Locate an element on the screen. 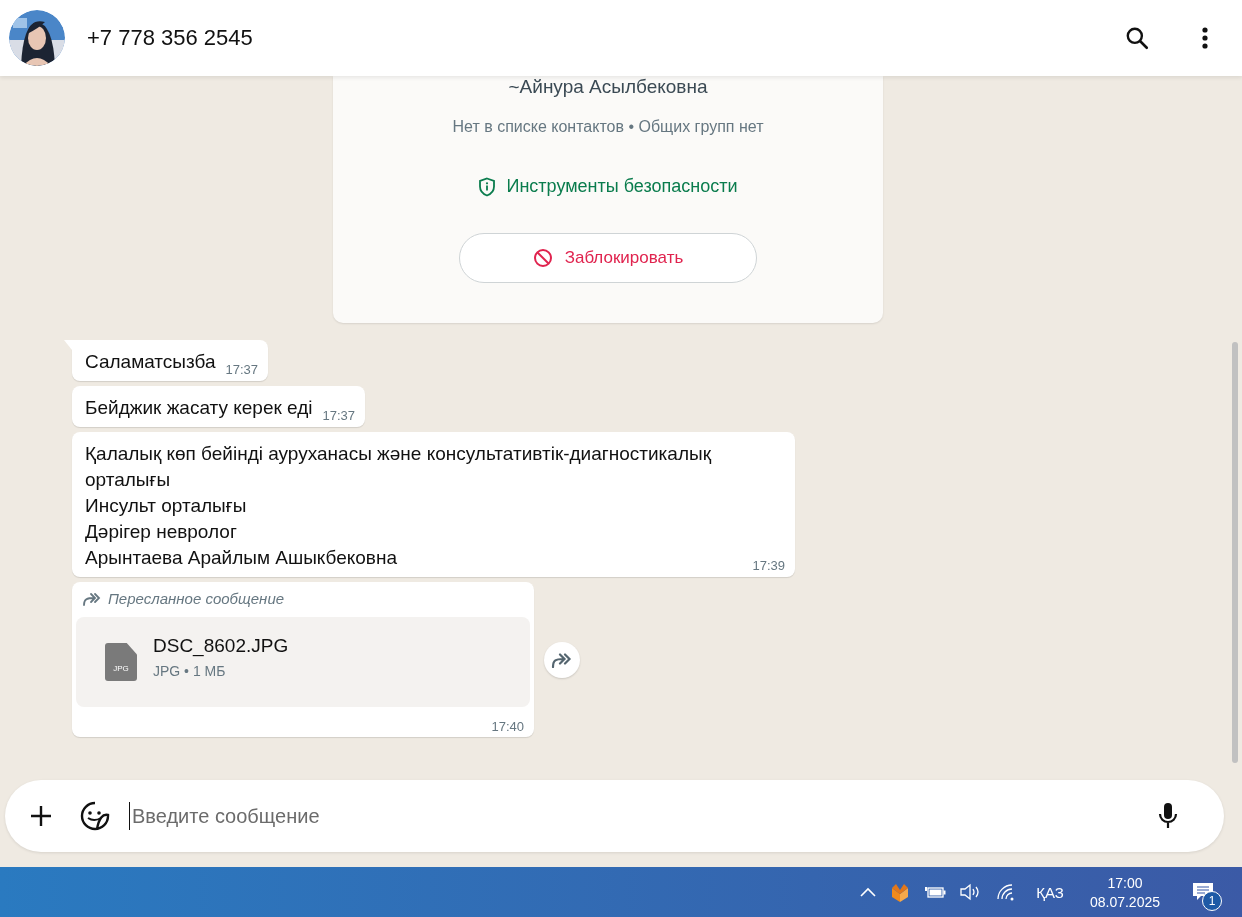  file-icon: JPG is located at coordinates (121, 662).